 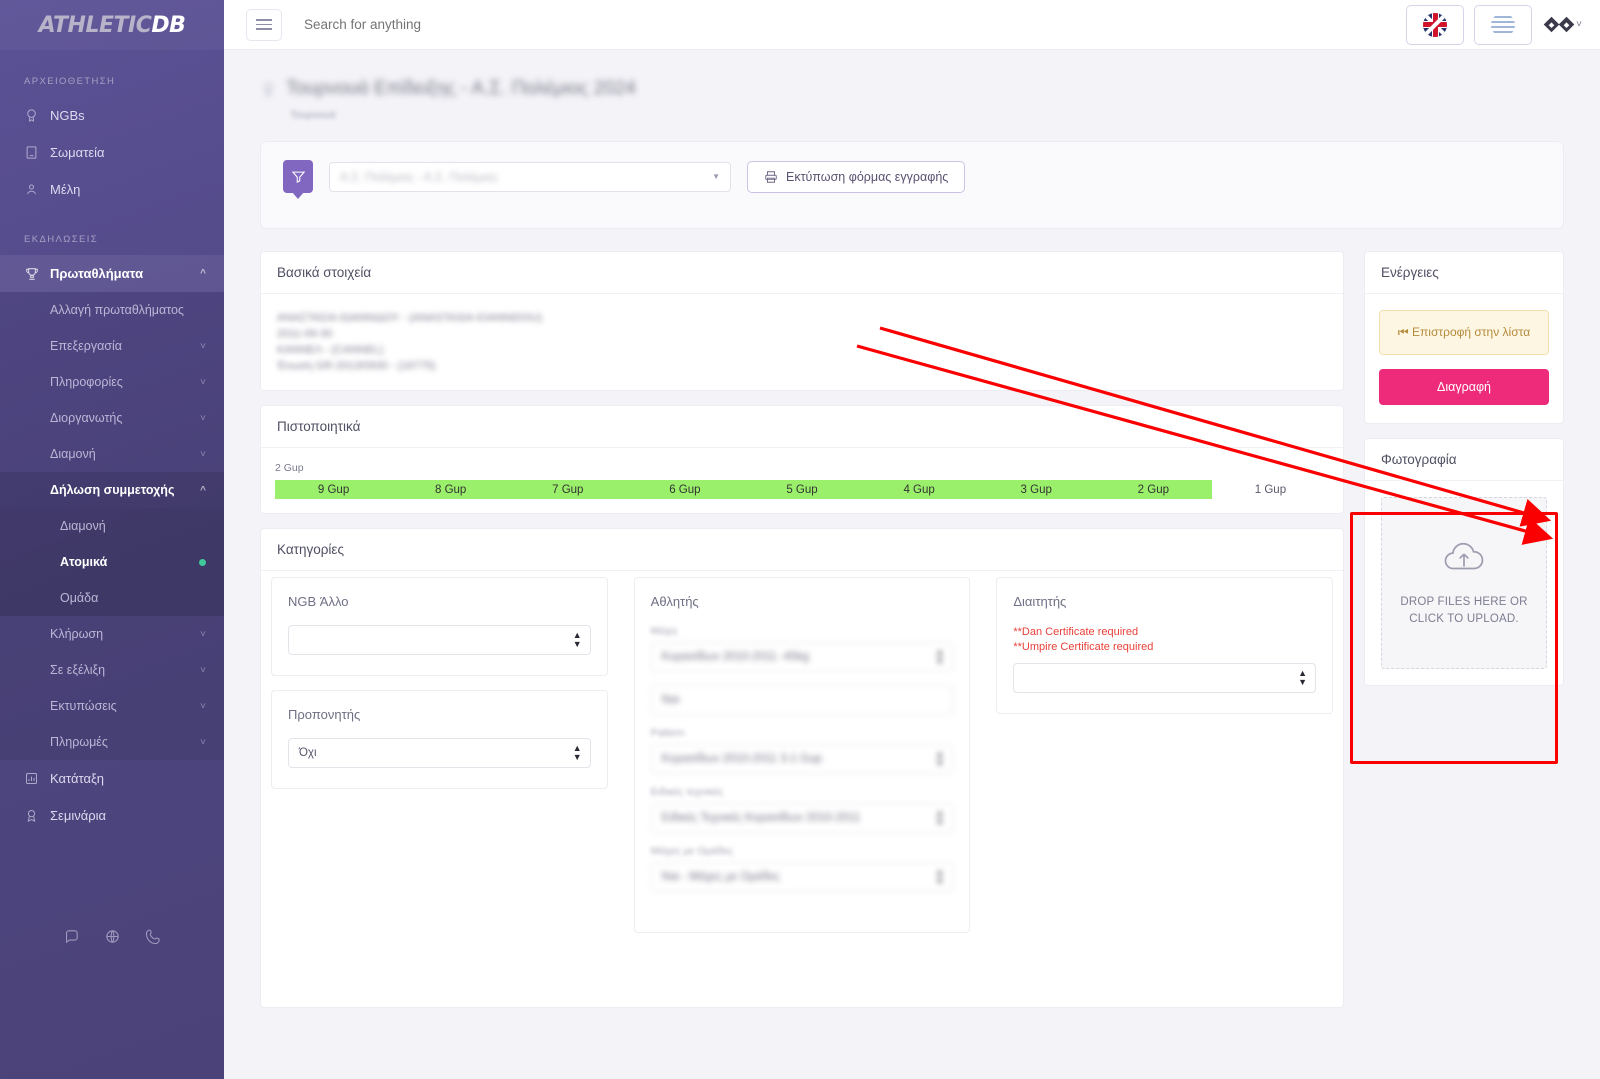 I want to click on filter-icon, so click(x=298, y=179).